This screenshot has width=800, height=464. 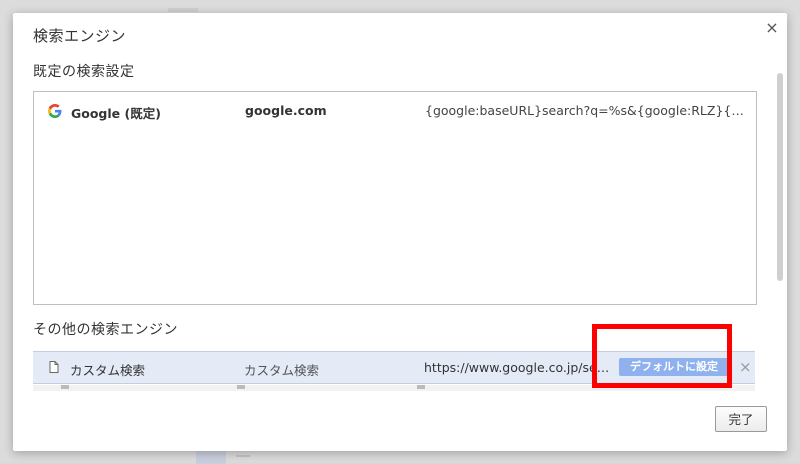 I want to click on close-icon: ×, so click(x=772, y=28).